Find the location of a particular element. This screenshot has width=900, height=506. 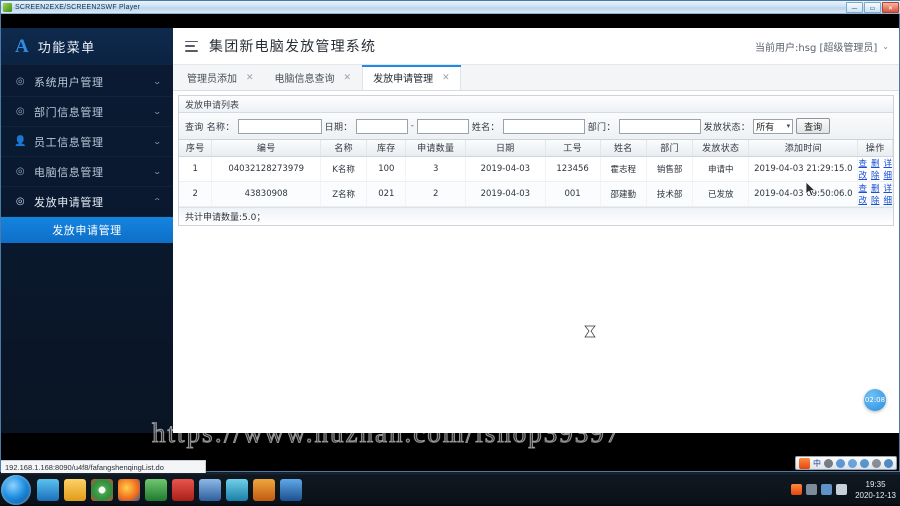

ime-mode-label: 中 is located at coordinates (817, 463).